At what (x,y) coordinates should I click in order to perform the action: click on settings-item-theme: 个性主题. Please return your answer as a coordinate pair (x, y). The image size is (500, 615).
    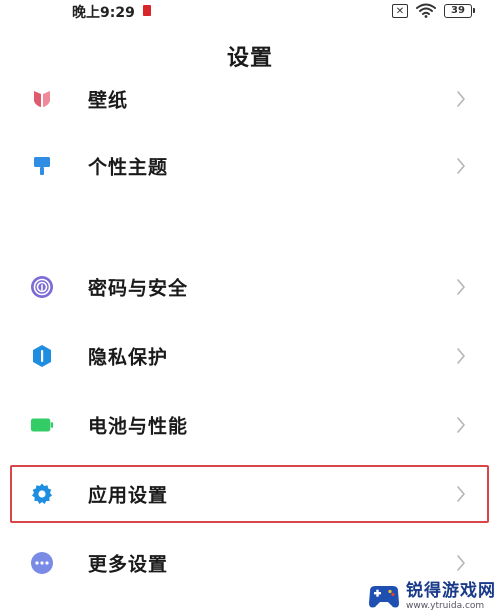
    Looking at the image, I should click on (250, 166).